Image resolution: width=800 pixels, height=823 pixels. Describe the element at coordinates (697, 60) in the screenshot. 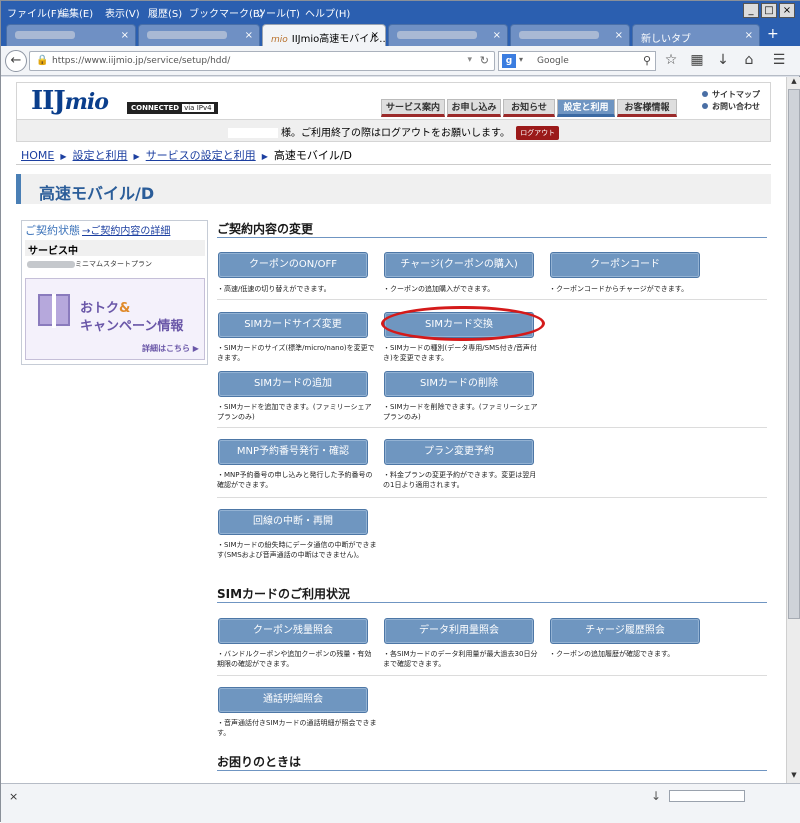

I see `reader-icon: ▦` at that location.